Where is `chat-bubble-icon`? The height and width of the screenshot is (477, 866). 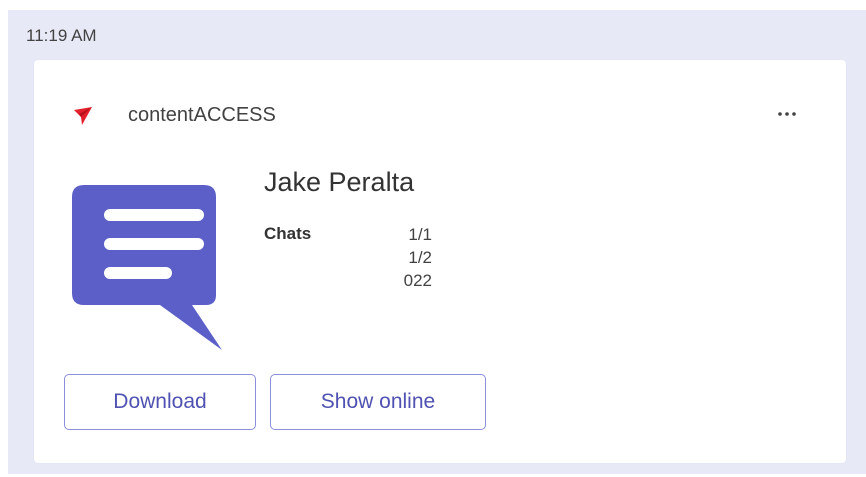
chat-bubble-icon is located at coordinates (147, 267).